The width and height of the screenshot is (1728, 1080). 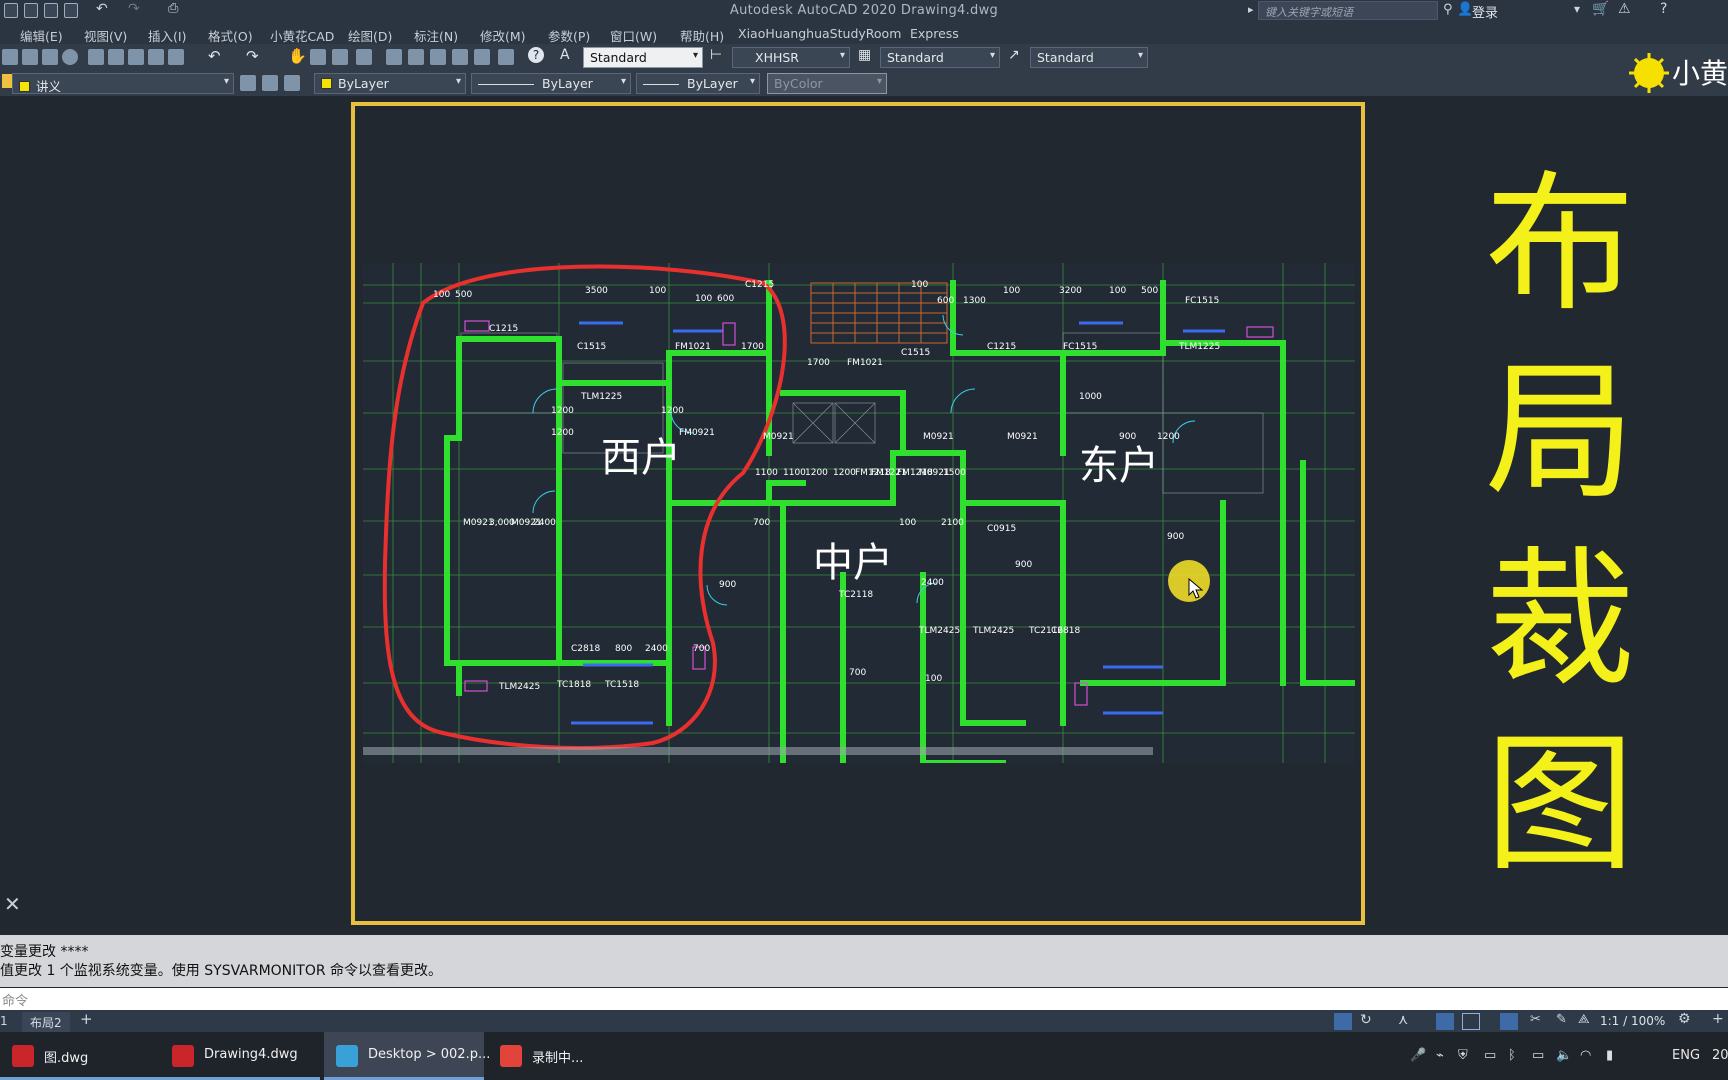 I want to click on tool-palettes-icon, so click(x=438, y=57).